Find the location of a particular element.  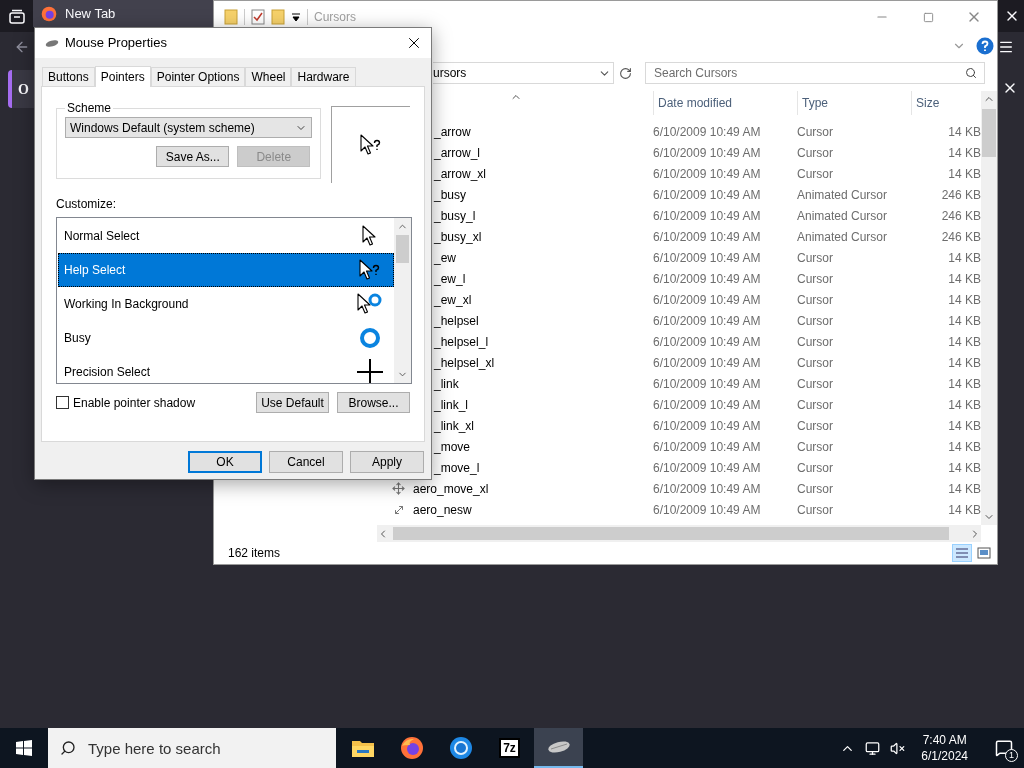

clock-time: 7:40 AM is located at coordinates (944, 740).